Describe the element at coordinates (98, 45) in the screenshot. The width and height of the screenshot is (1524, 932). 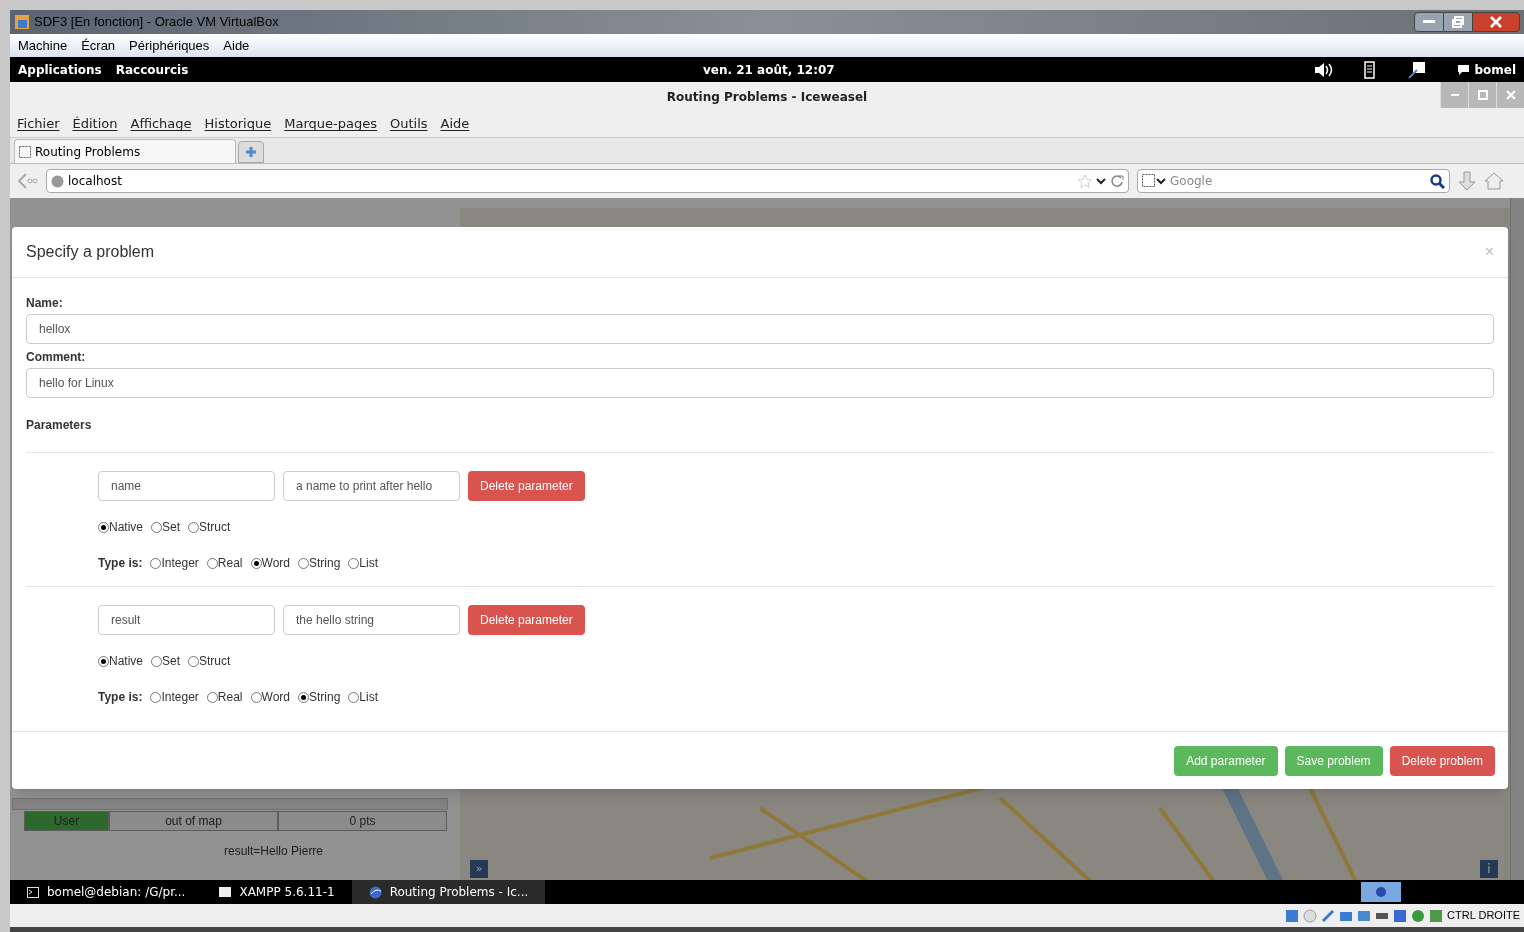
I see `menu-item: Écran` at that location.